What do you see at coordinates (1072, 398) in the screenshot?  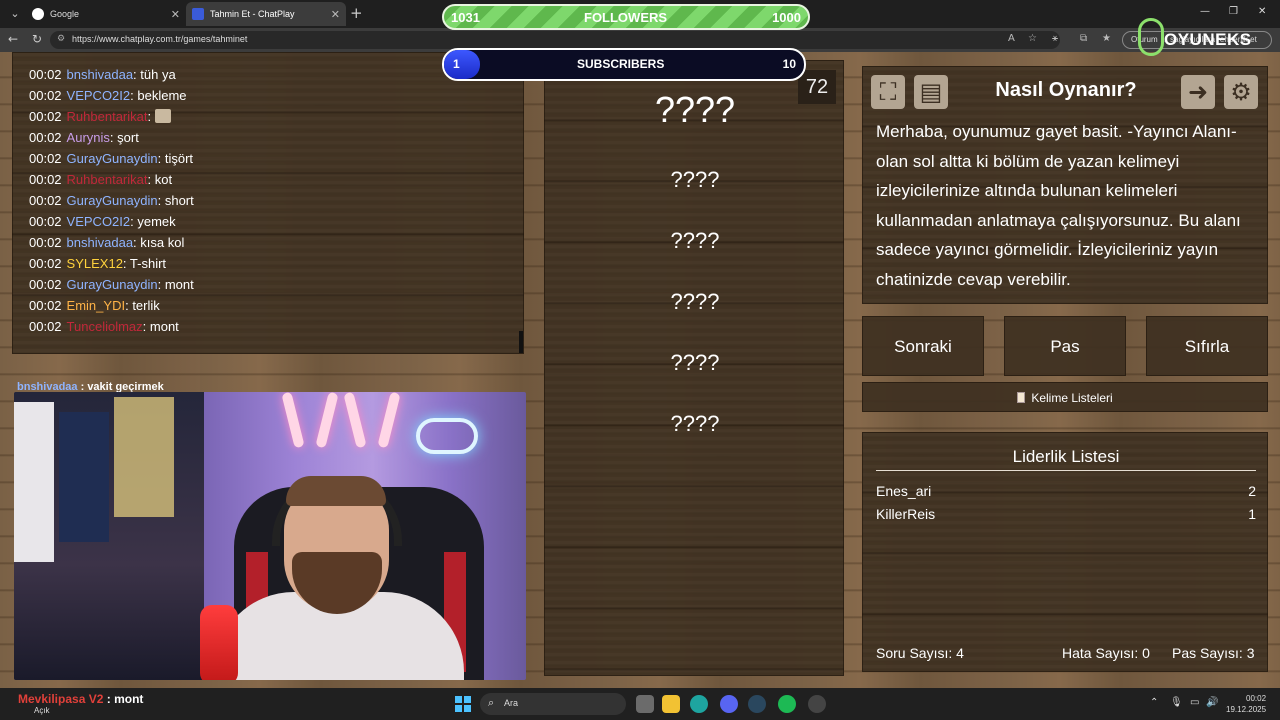 I see `word-lists-label: Kelime Listeleri` at bounding box center [1072, 398].